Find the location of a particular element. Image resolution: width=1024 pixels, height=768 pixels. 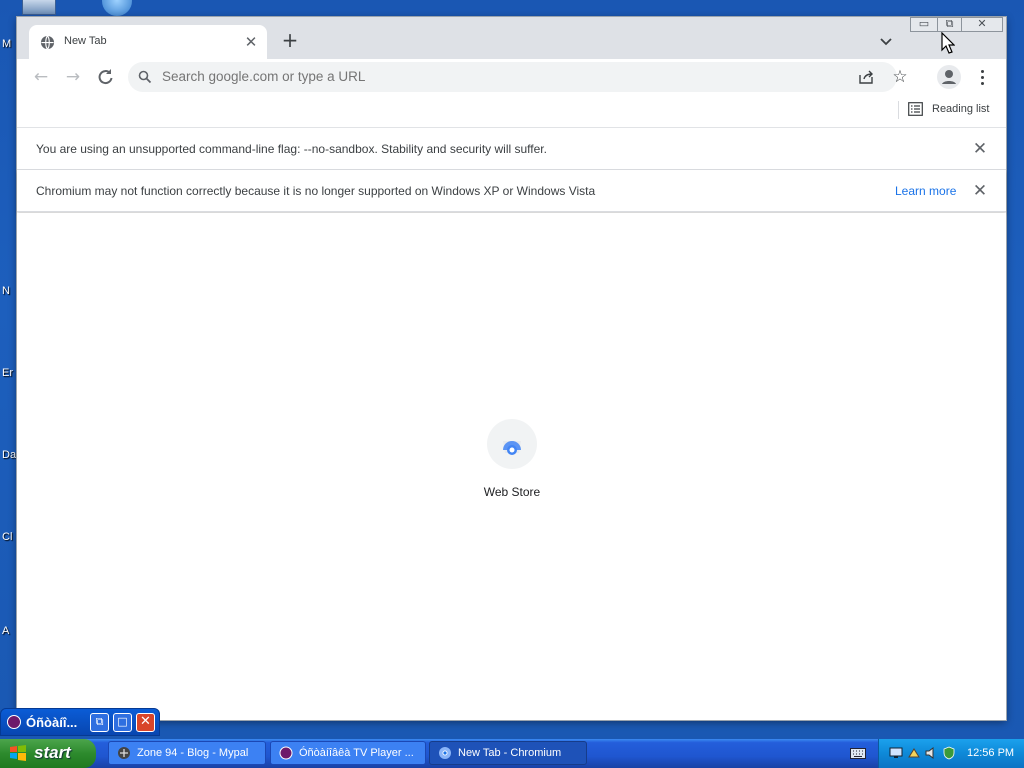

learn-more-link: Learn more is located at coordinates (925, 191).